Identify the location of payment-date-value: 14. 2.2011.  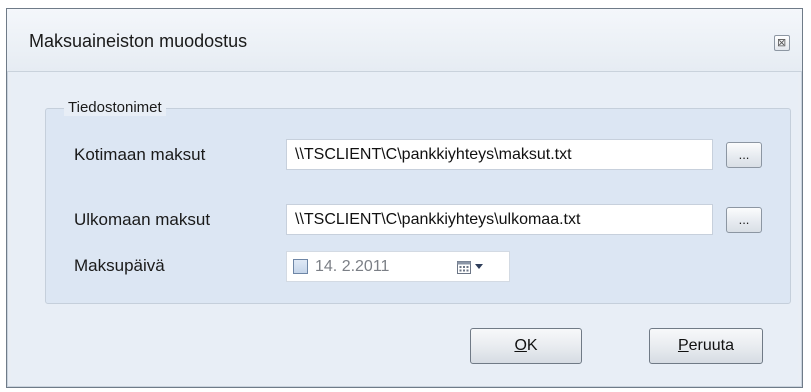
(352, 266).